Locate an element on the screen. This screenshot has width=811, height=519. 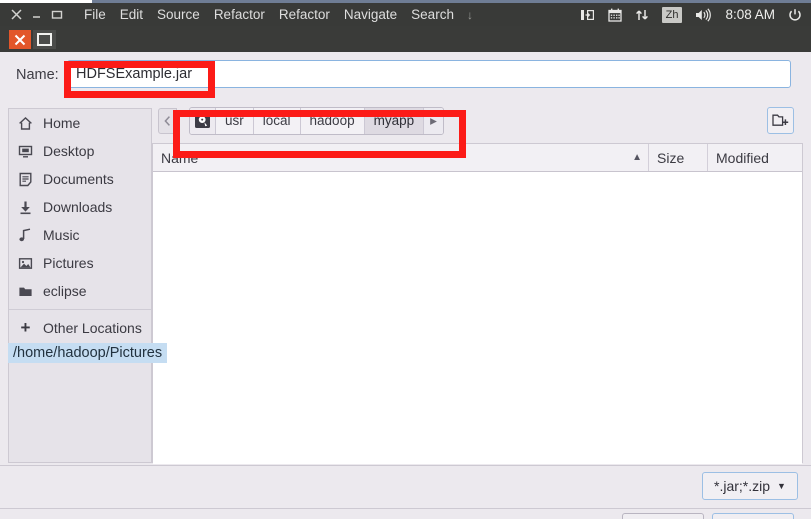
restore-square-icon is located at coordinates (44, 39).